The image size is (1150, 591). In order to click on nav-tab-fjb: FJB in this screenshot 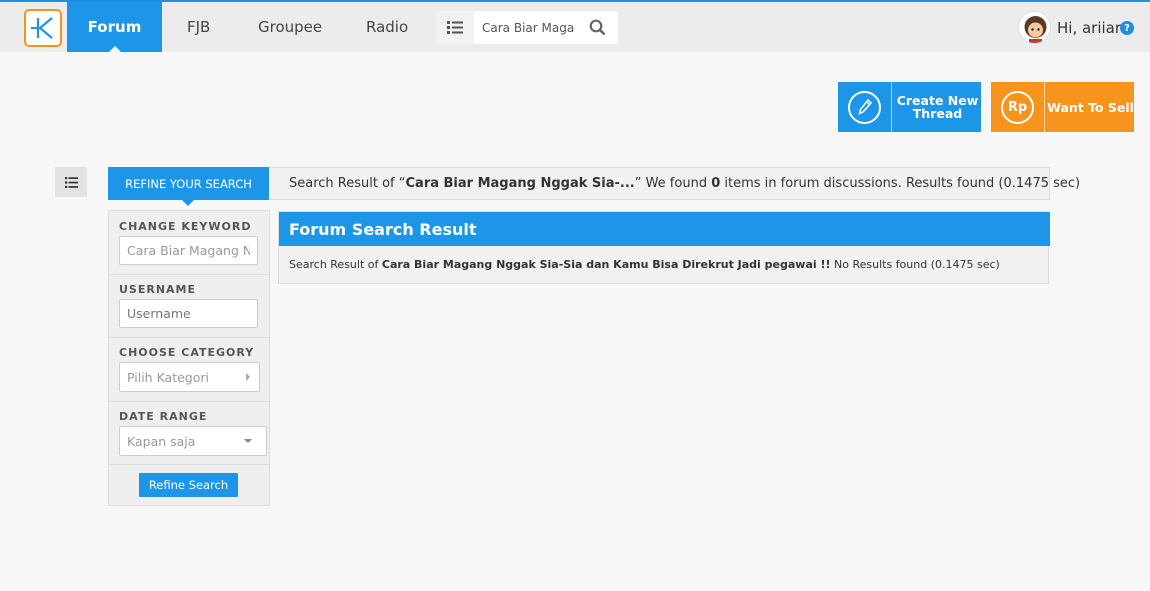, I will do `click(198, 27)`.